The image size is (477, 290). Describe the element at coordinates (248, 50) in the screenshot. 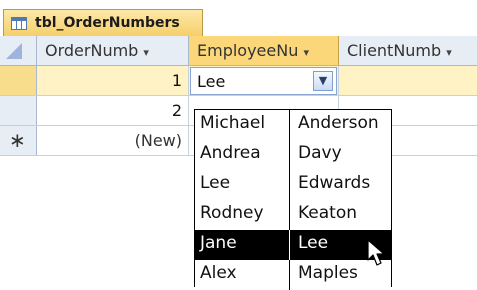

I see `column-header-label: EmployeeNu` at that location.